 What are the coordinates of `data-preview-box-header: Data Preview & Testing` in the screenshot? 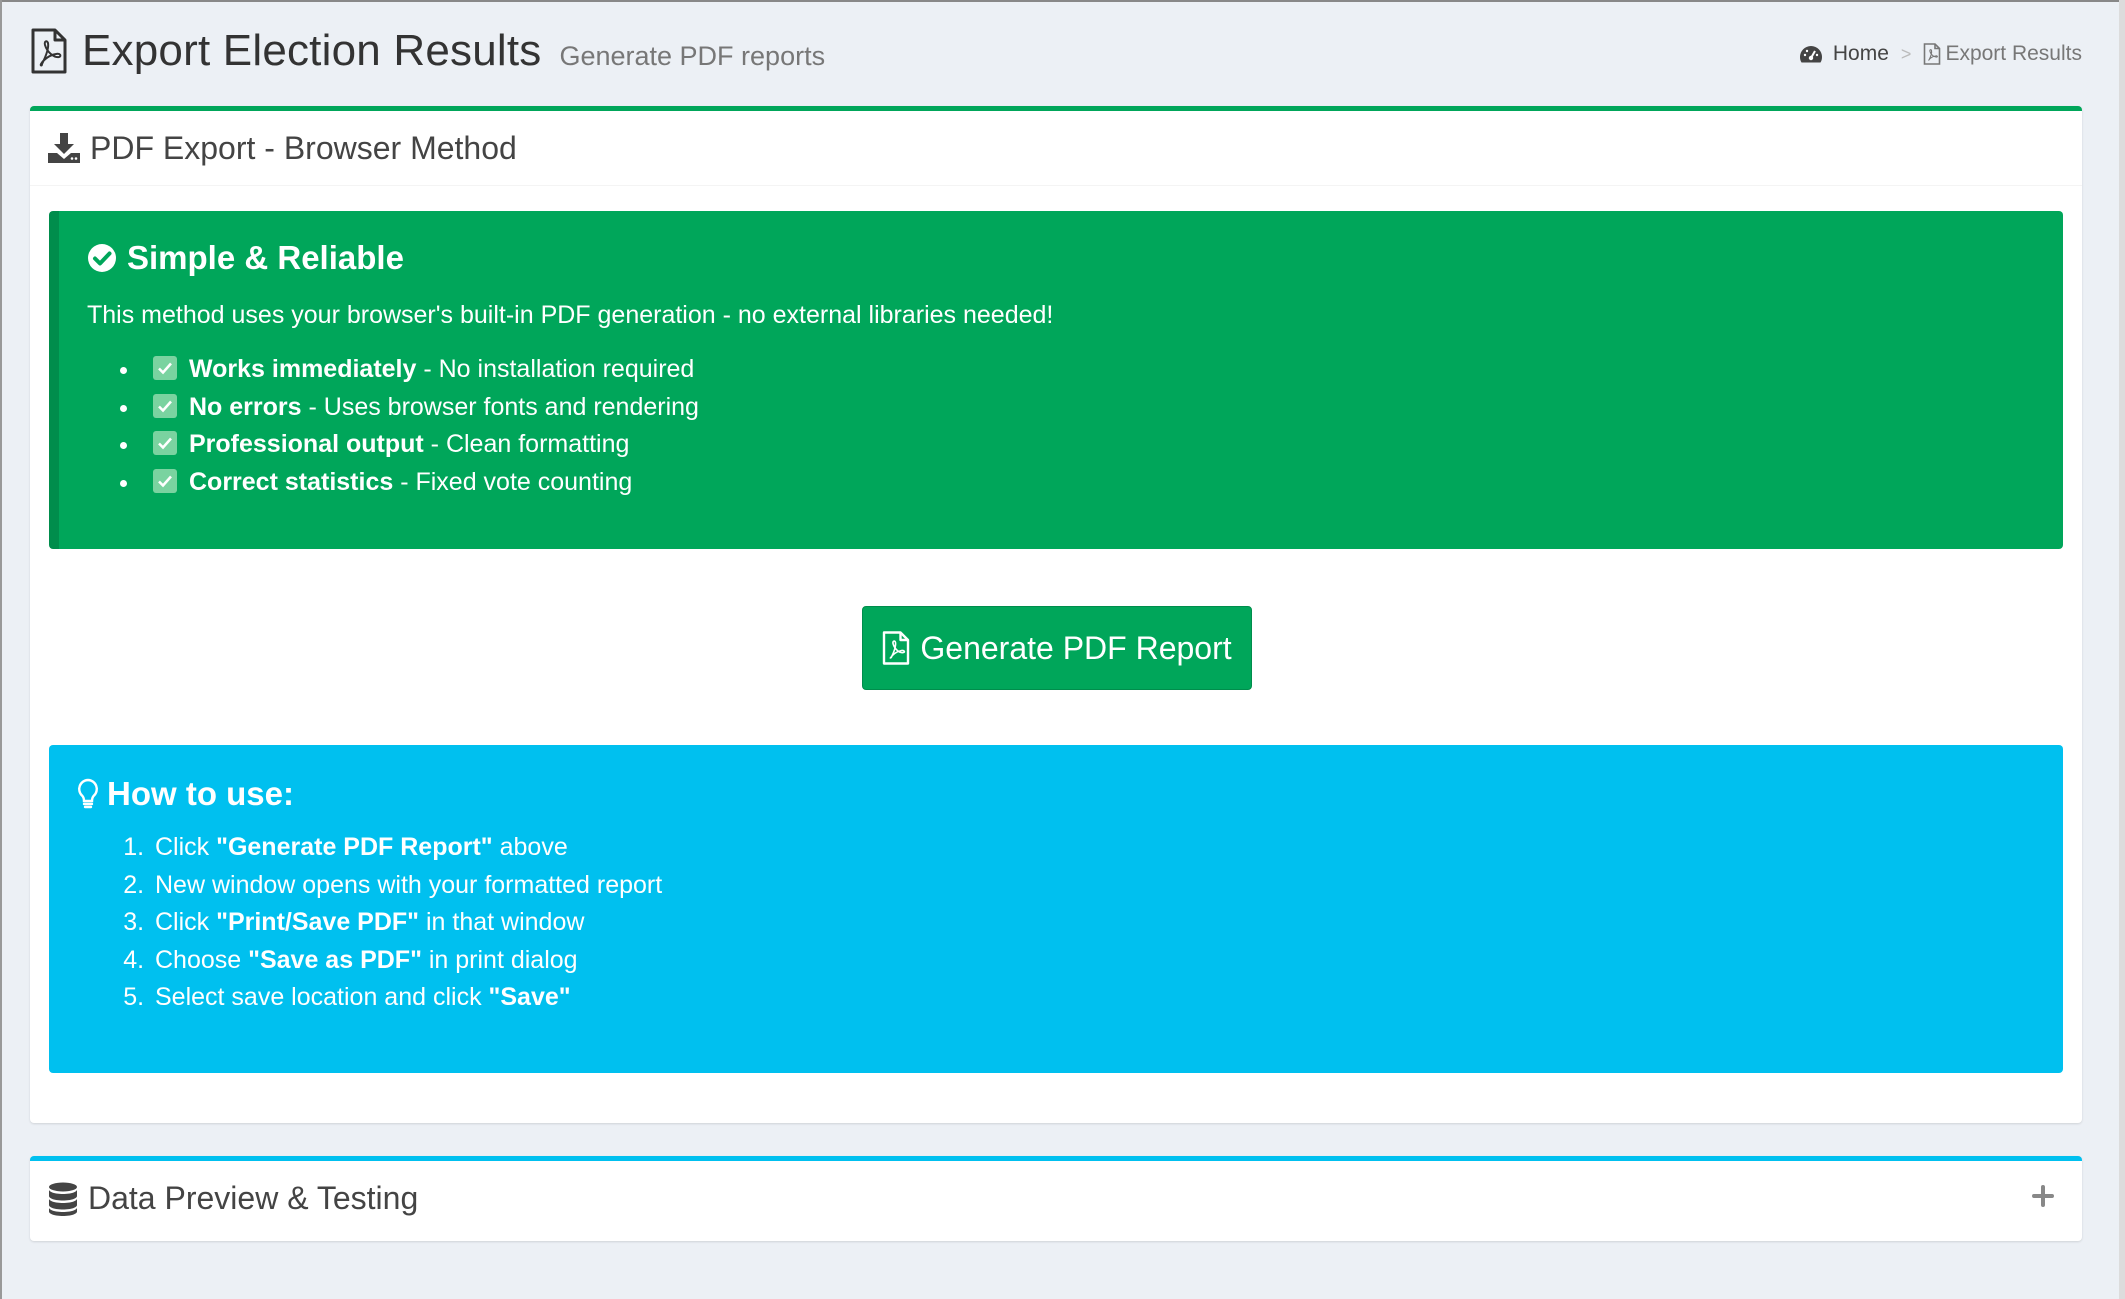 It's located at (1056, 1198).